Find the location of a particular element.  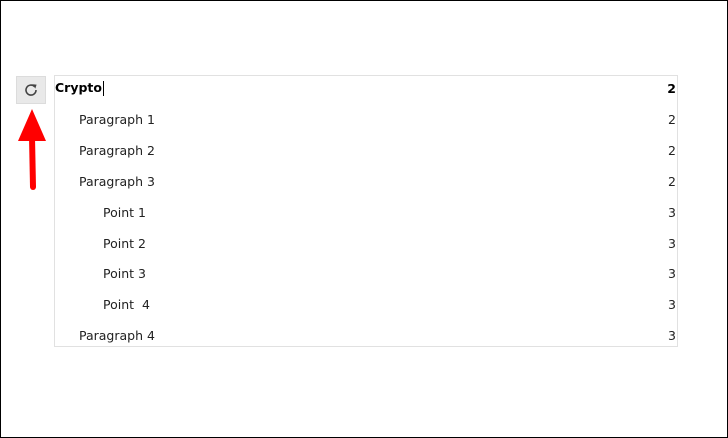

toc-row-label: Paragraph 3 is located at coordinates (117, 181).